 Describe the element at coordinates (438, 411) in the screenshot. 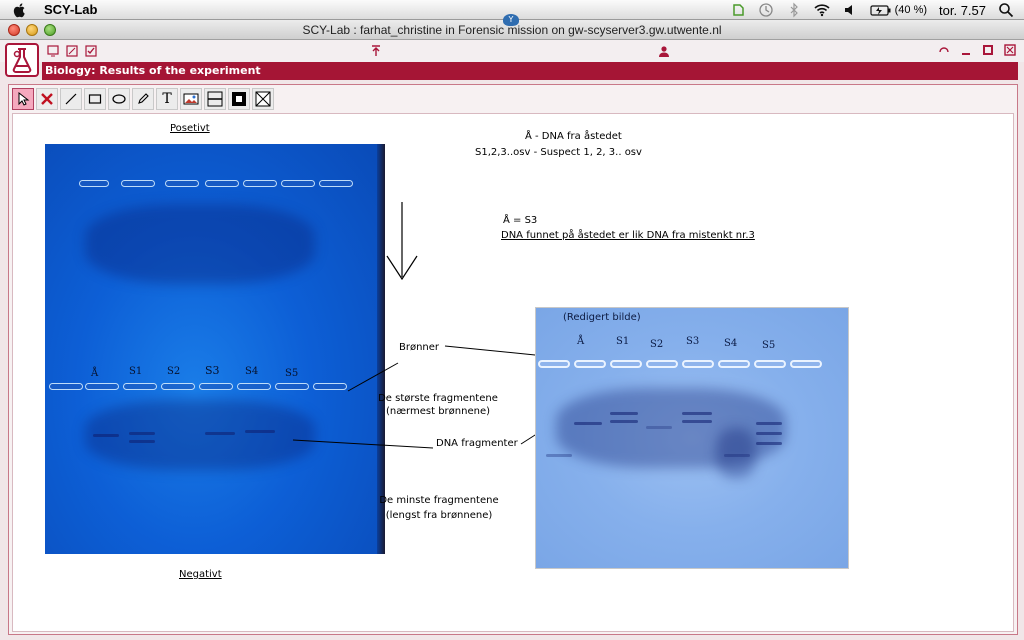

I see `annotation-largest-fragments-note: (nærmest brønnene)` at that location.